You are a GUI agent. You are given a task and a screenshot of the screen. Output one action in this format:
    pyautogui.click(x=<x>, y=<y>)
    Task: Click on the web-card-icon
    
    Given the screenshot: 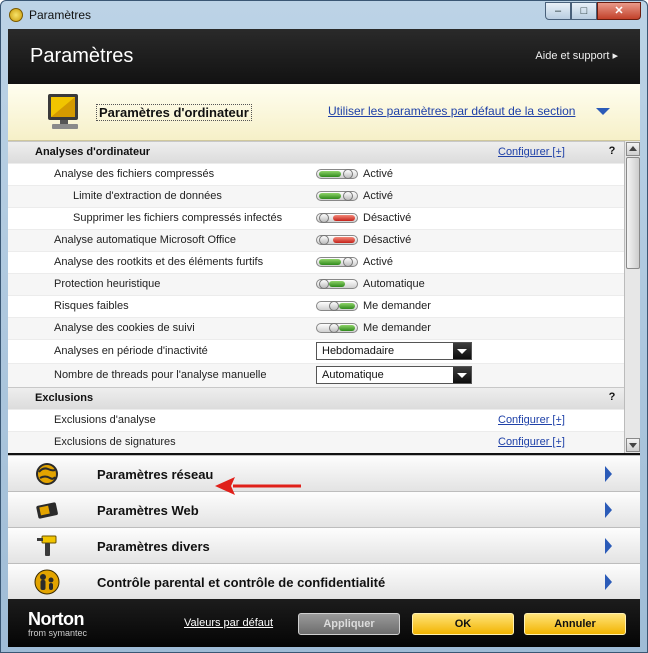 What is the action you would take?
    pyautogui.click(x=47, y=510)
    